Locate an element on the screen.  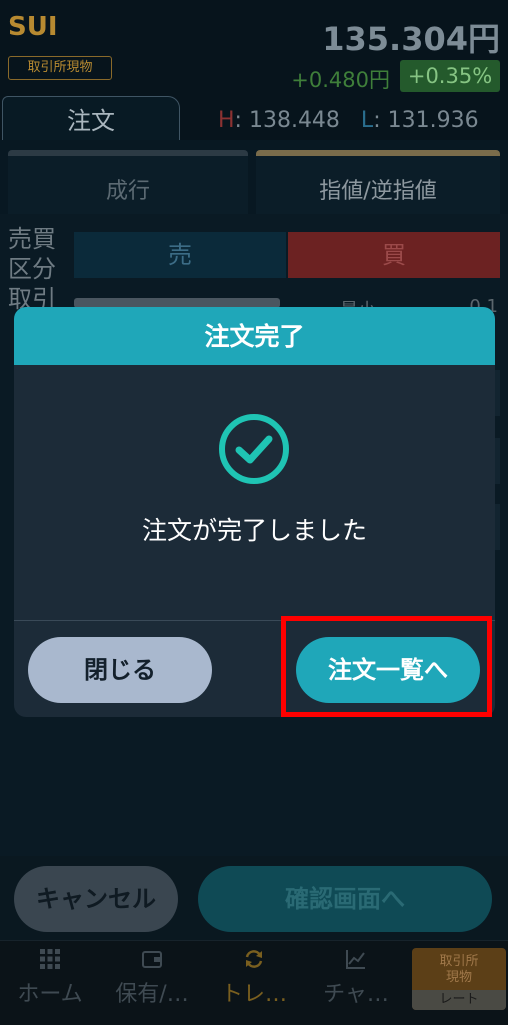
check-circle-icon is located at coordinates (254, 449).